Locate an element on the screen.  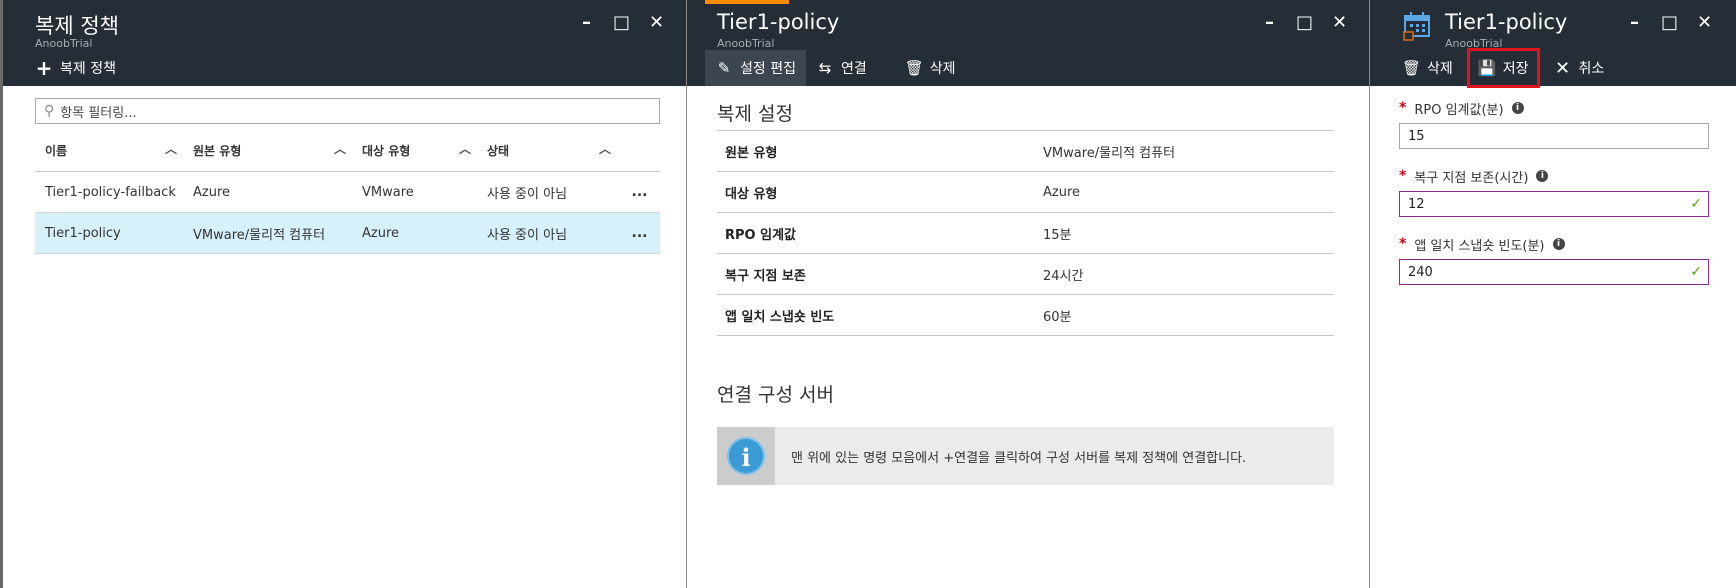
calendar-icon is located at coordinates (1416, 26).